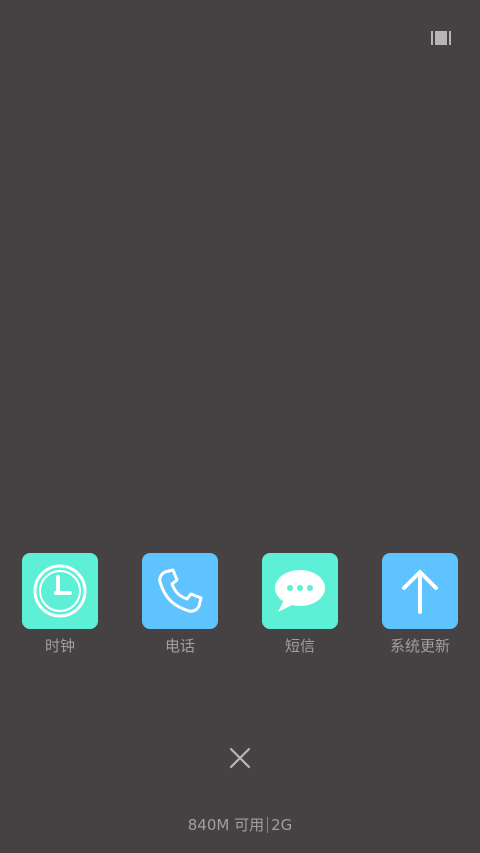  I want to click on list-view-icon, so click(441, 38).